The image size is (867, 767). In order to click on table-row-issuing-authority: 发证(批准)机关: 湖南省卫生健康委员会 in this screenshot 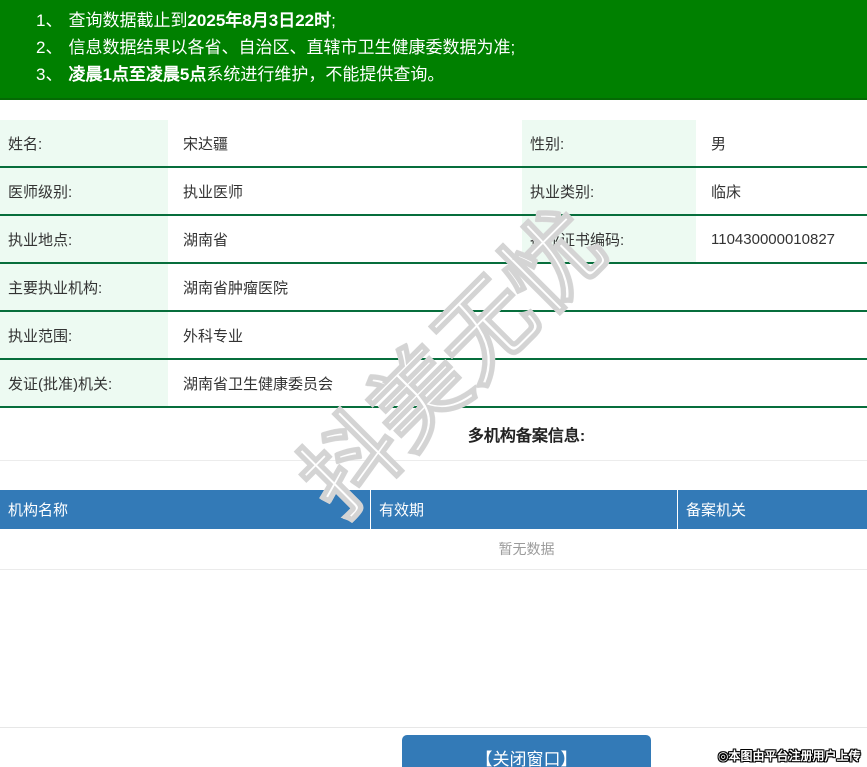, I will do `click(433, 384)`.